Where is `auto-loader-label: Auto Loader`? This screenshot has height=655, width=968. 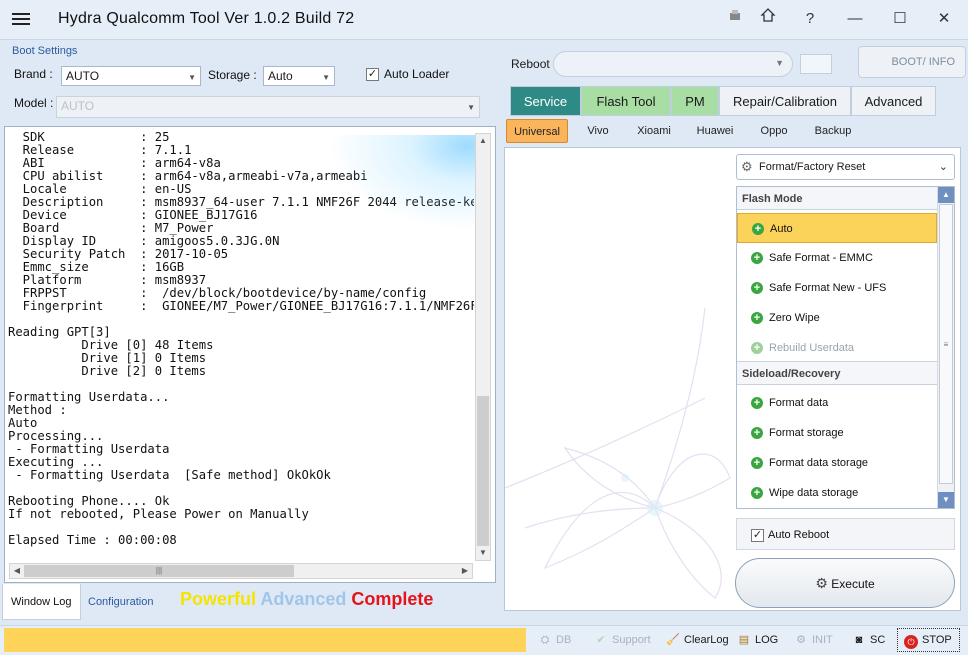
auto-loader-label: Auto Loader is located at coordinates (417, 74).